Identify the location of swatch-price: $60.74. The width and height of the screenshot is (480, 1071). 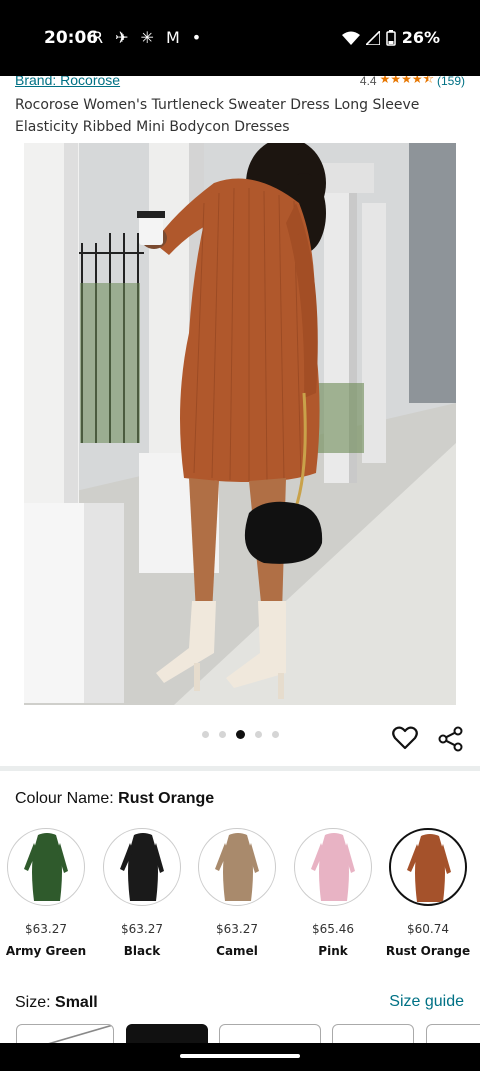
(428, 929).